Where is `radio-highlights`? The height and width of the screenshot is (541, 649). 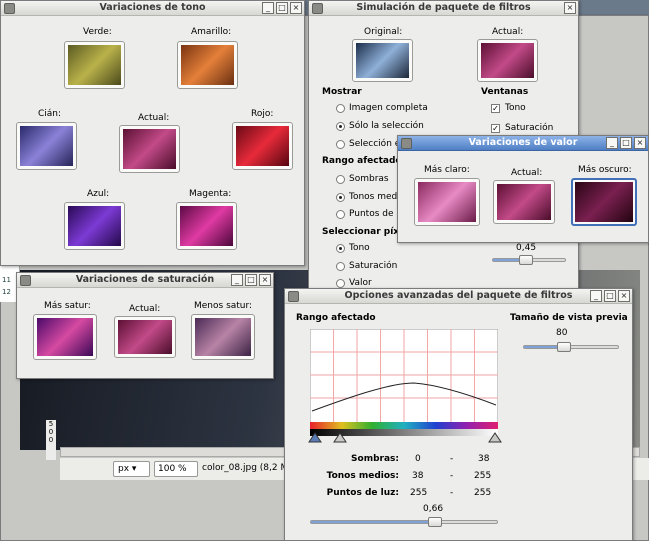
radio-highlights is located at coordinates (340, 214).